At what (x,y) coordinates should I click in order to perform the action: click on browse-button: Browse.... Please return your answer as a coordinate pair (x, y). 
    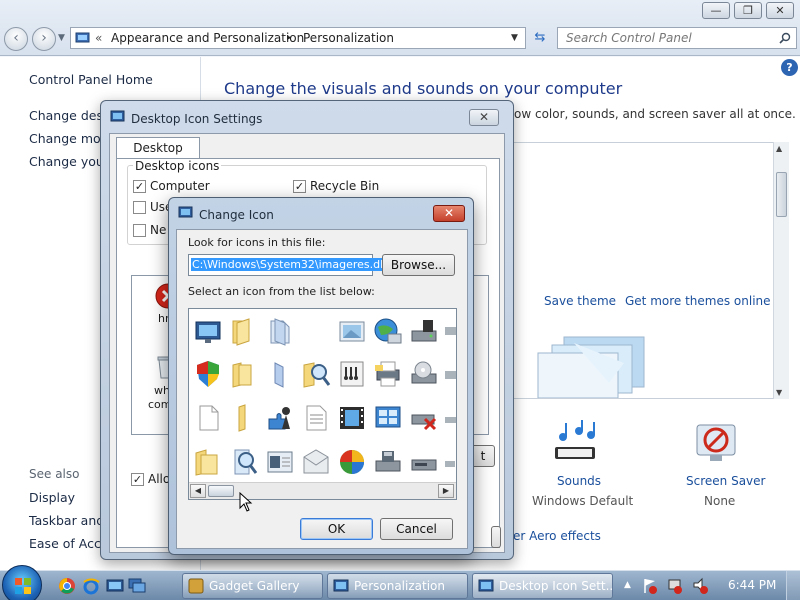
    Looking at the image, I should click on (418, 265).